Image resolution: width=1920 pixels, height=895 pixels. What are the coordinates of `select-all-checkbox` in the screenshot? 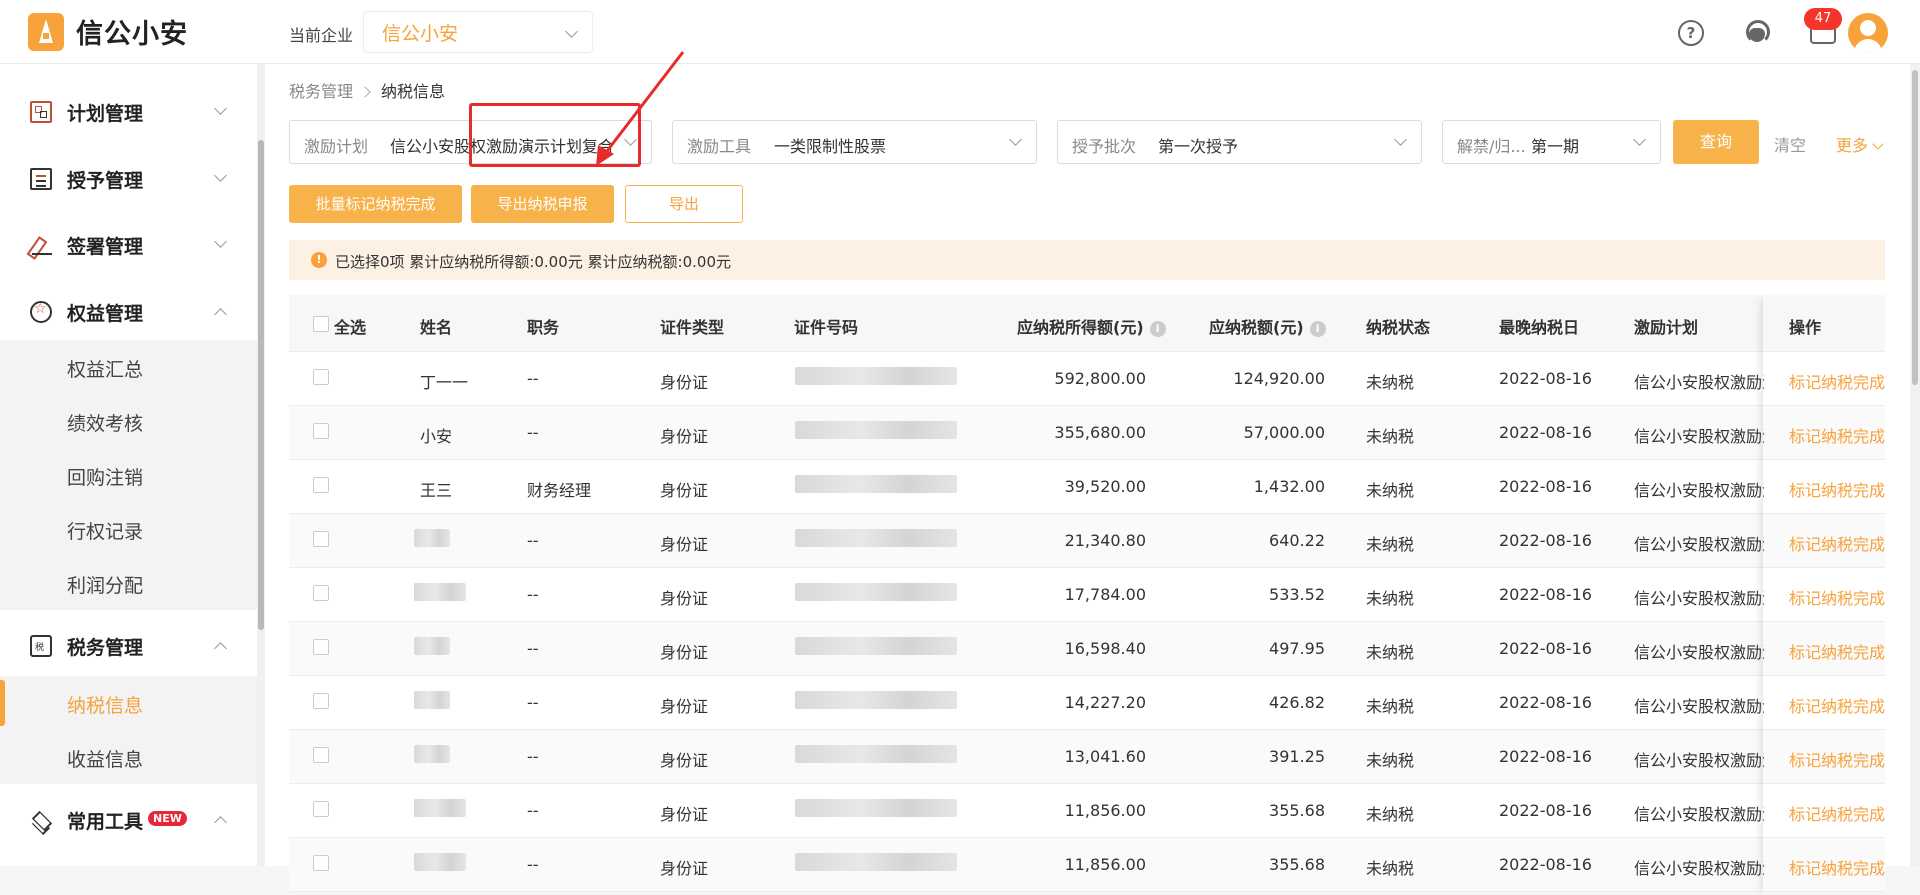 It's located at (321, 324).